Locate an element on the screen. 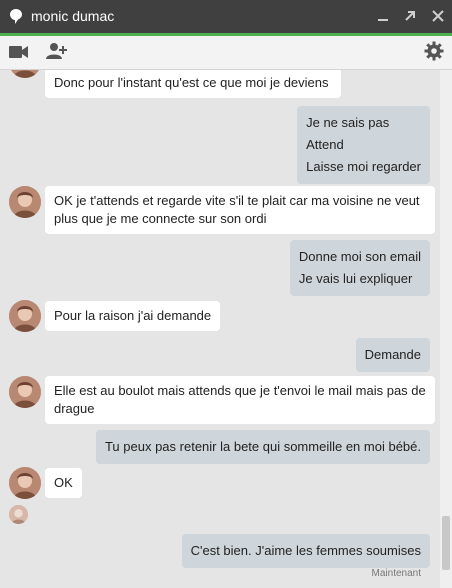 Image resolution: width=452 pixels, height=588 pixels. message-text: Je vais lui expliquer is located at coordinates (355, 278).